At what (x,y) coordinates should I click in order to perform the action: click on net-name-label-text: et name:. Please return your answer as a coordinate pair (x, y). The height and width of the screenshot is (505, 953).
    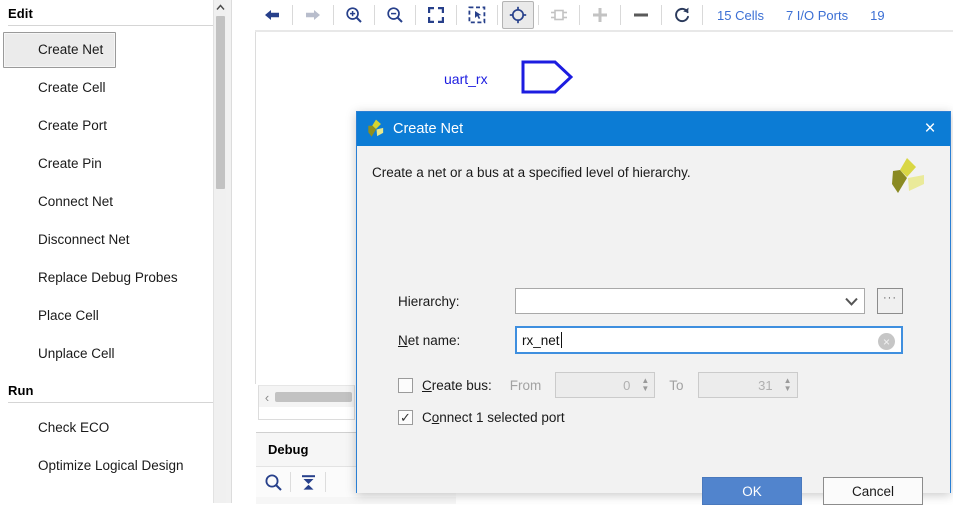
    Looking at the image, I should click on (434, 340).